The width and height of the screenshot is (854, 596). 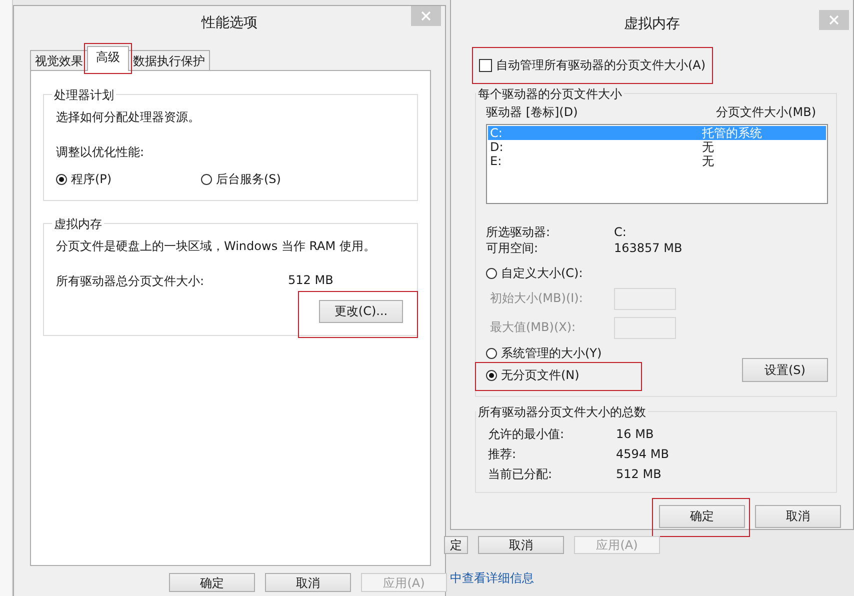 What do you see at coordinates (642, 454) in the screenshot?
I see `total-value: 4594 MB` at bounding box center [642, 454].